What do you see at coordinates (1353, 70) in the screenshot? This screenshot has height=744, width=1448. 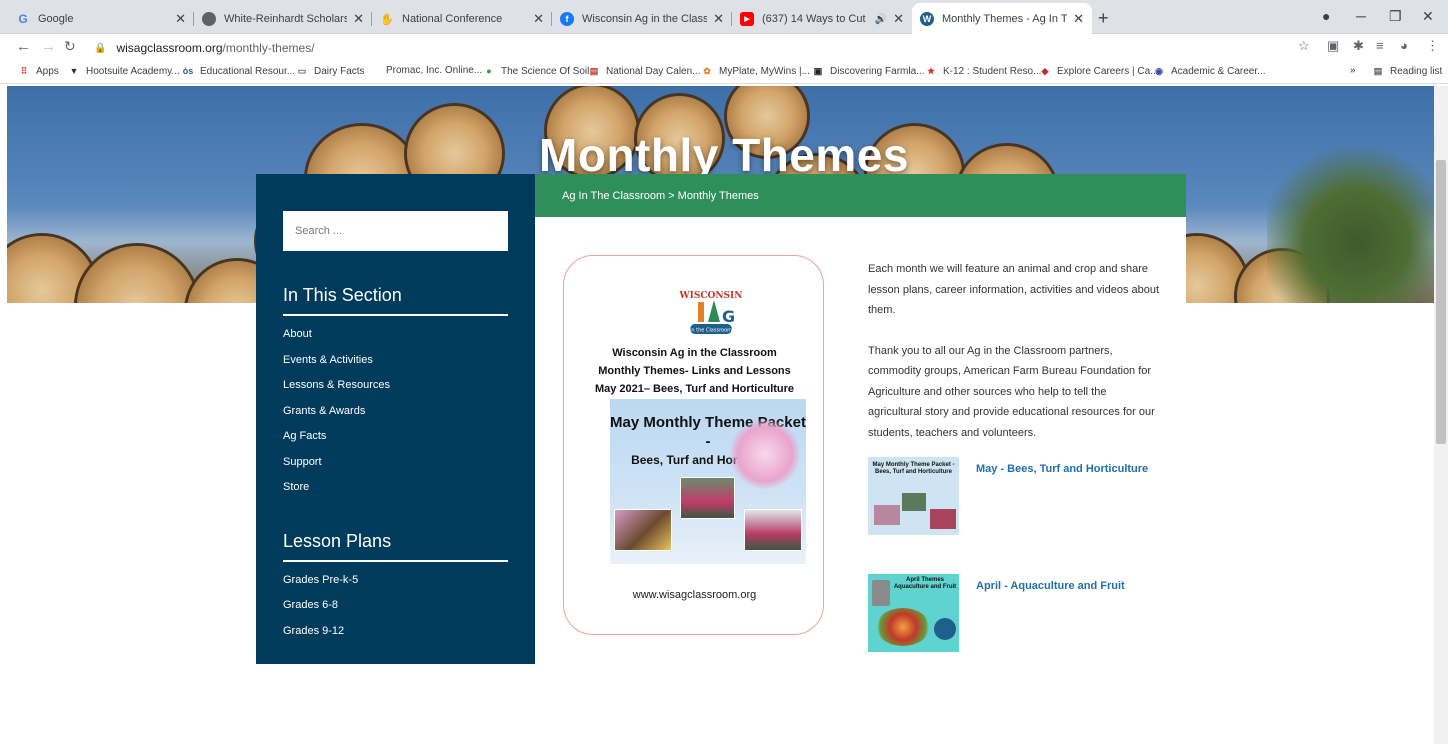 I see `more-bookmarks-icon: »` at bounding box center [1353, 70].